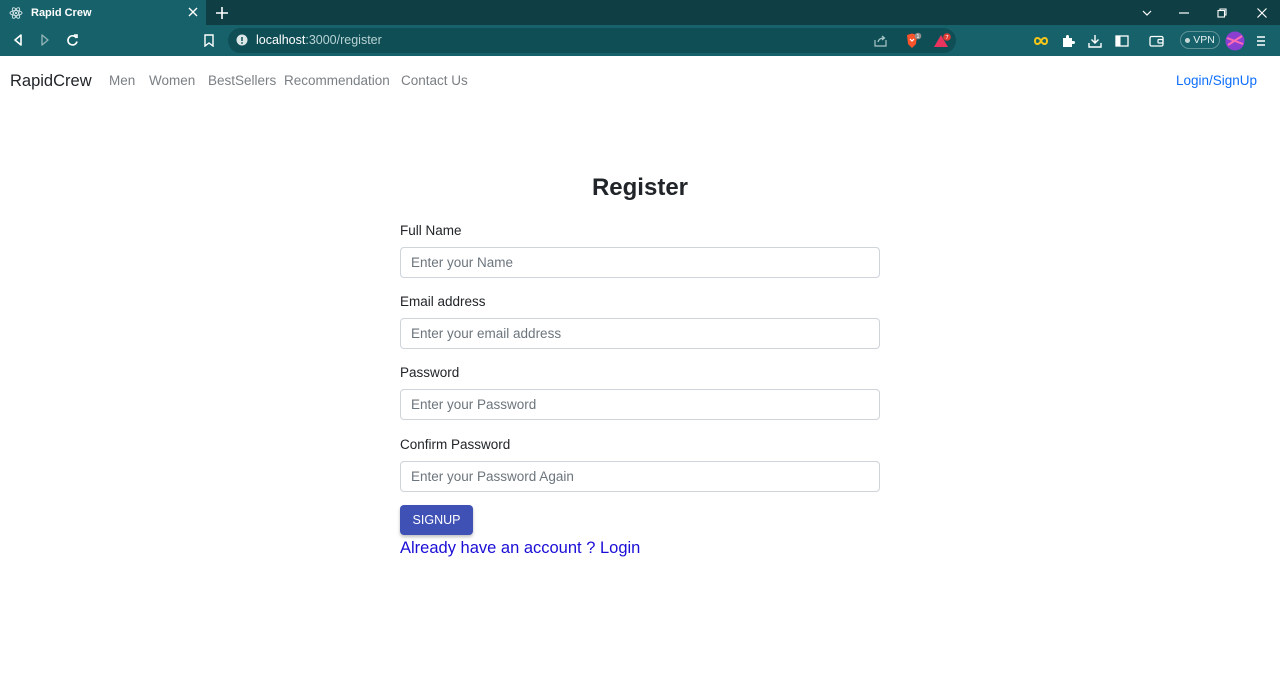 The width and height of the screenshot is (1280, 680). What do you see at coordinates (1095, 41) in the screenshot?
I see `downloads-icon` at bounding box center [1095, 41].